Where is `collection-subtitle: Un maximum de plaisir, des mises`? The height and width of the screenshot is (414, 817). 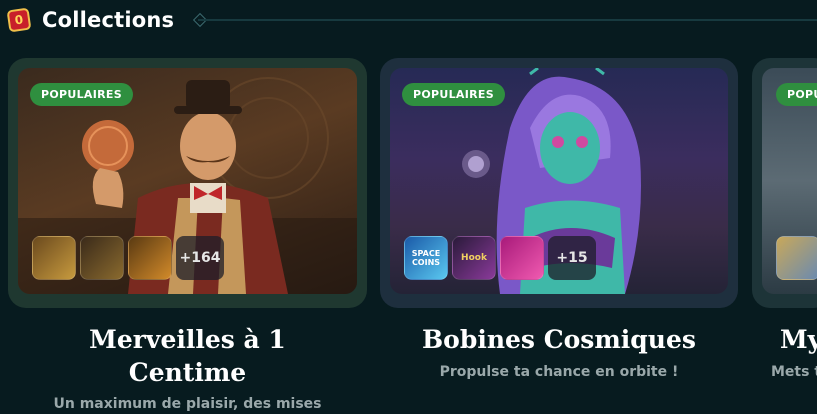 collection-subtitle: Un maximum de plaisir, des mises is located at coordinates (187, 404).